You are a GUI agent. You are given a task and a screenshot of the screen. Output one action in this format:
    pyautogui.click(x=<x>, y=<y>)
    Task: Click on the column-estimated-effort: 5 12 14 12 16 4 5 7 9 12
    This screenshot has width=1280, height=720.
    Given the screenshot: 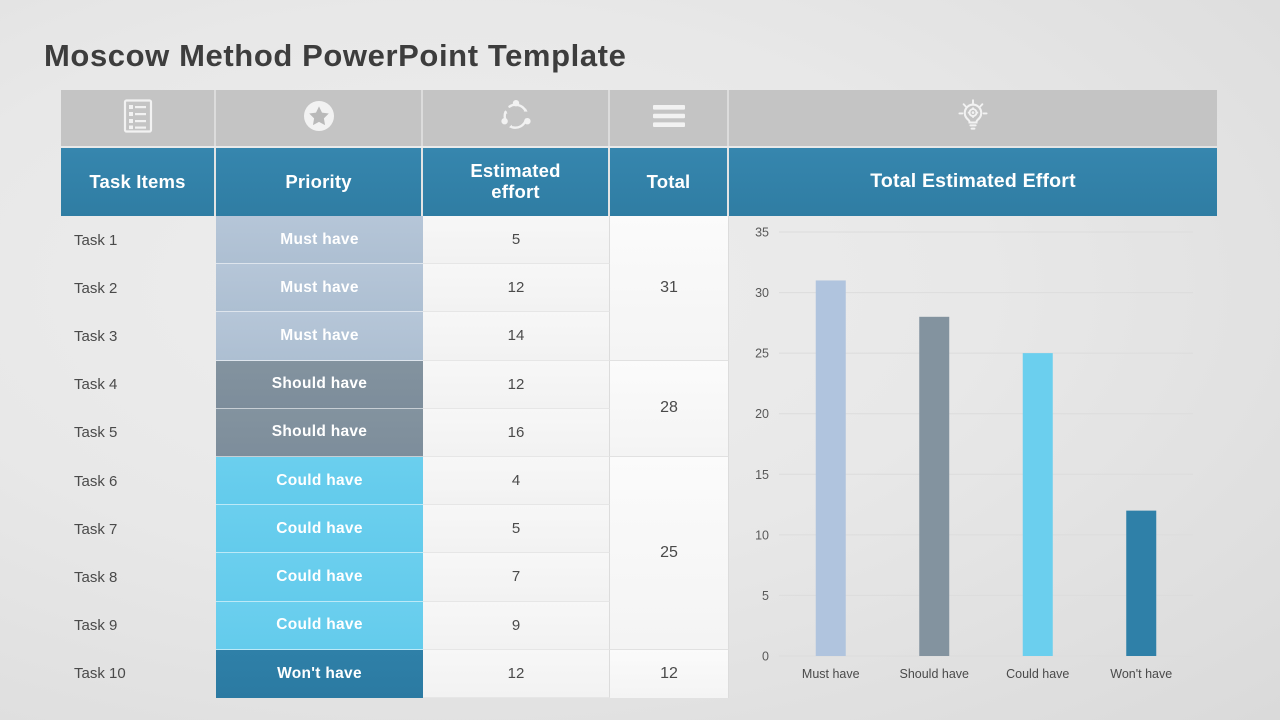 What is the action you would take?
    pyautogui.click(x=516, y=457)
    